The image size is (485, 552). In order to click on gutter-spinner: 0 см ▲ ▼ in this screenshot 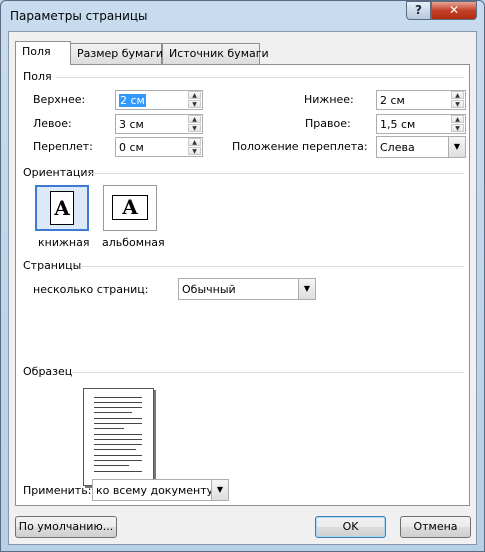, I will do `click(159, 147)`.